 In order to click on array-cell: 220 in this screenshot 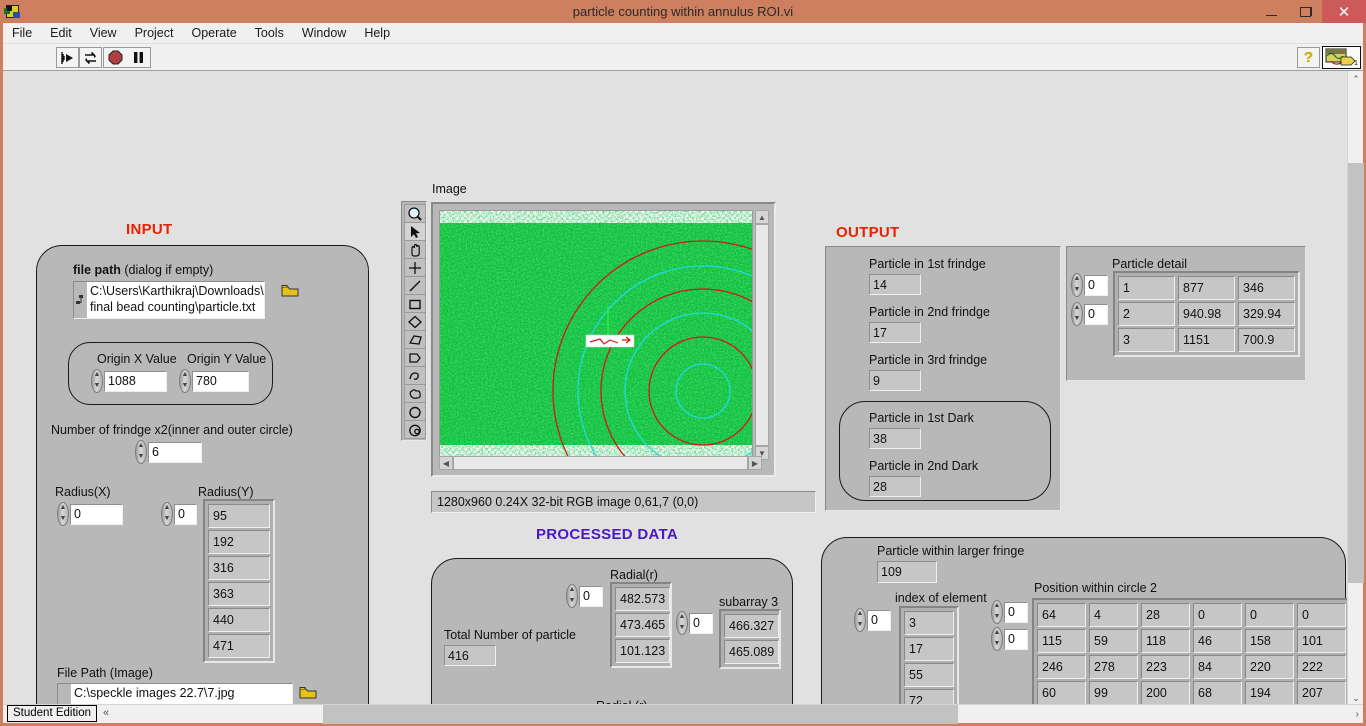, I will do `click(1269, 667)`.